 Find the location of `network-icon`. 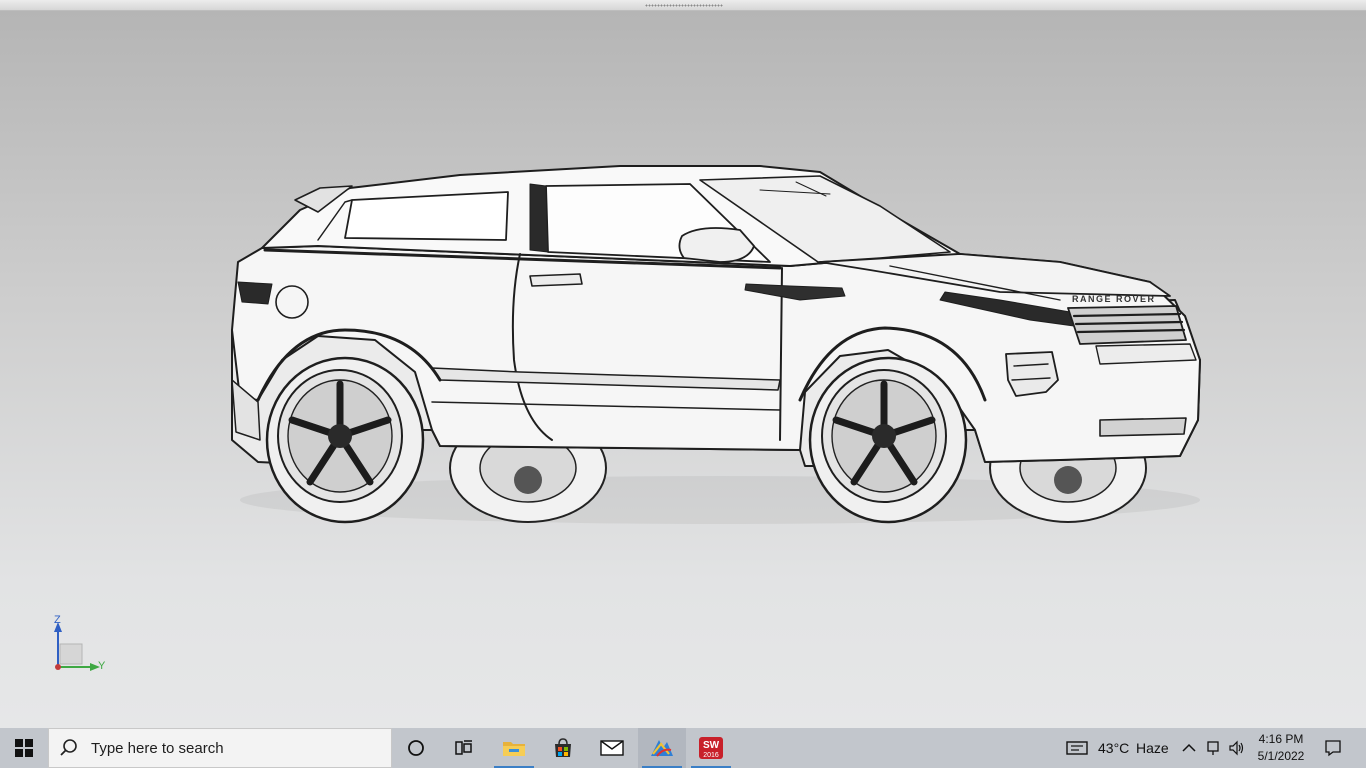

network-icon is located at coordinates (1213, 748).